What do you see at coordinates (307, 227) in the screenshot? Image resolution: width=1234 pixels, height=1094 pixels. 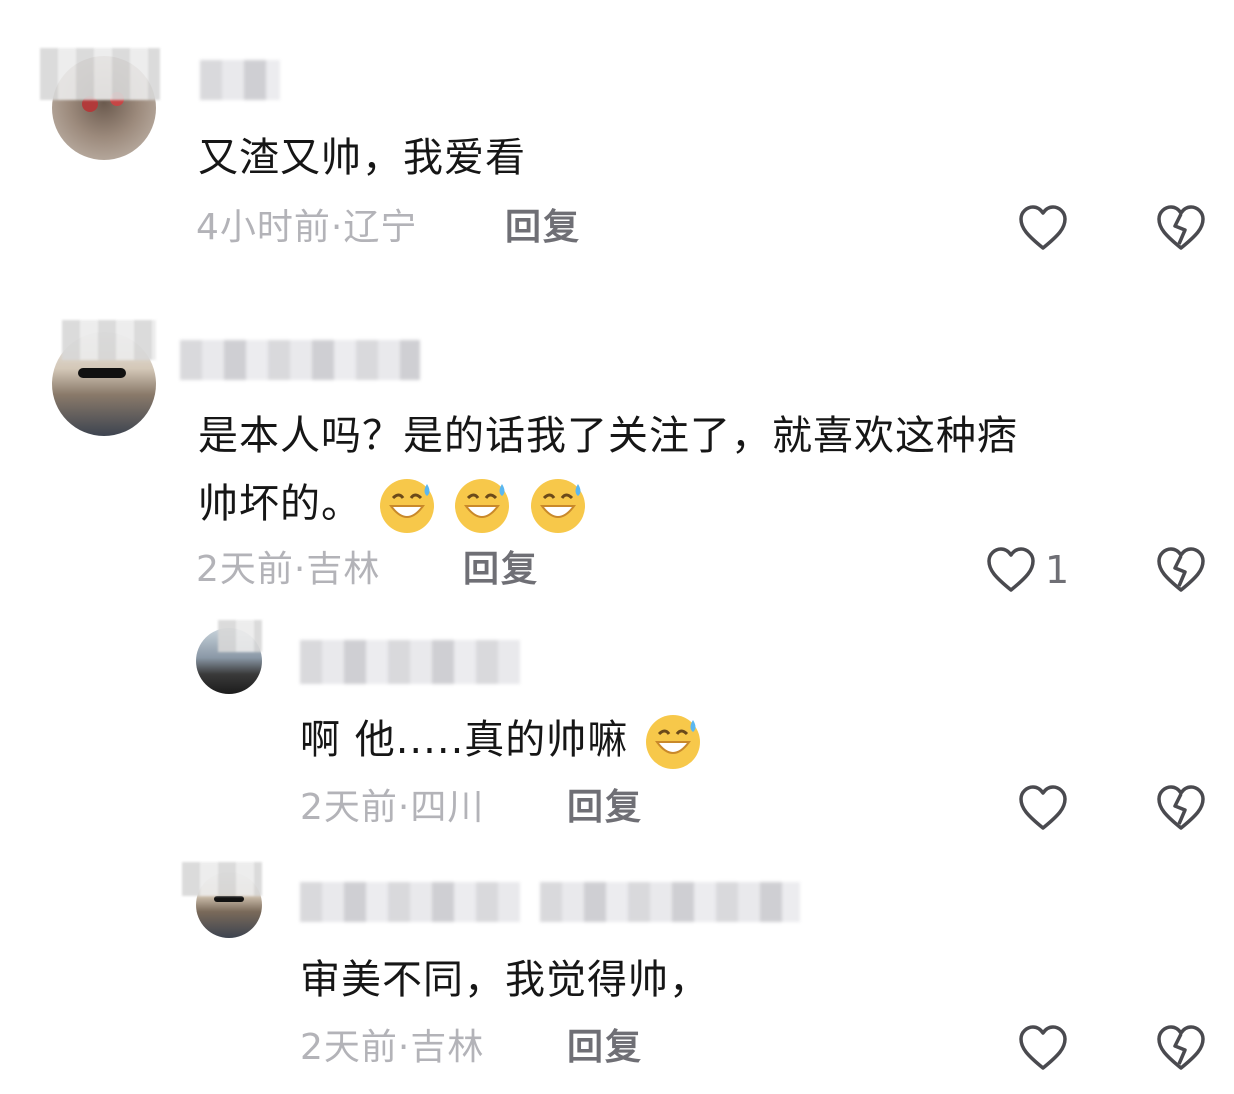 I see `comment-meta: 4小时前·辽宁` at bounding box center [307, 227].